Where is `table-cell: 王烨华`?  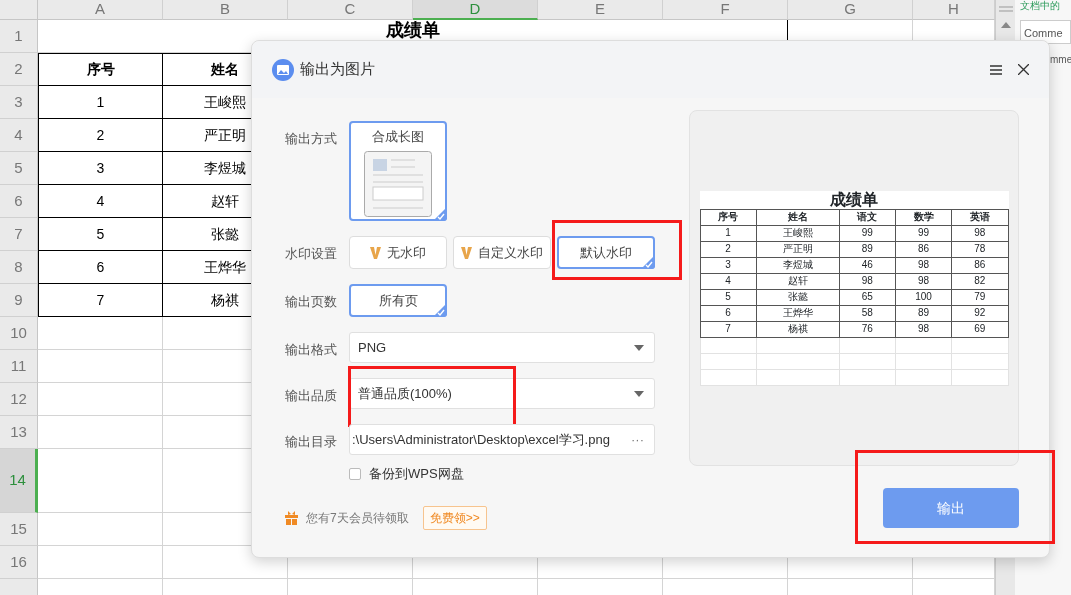
table-cell: 王烨华 is located at coordinates (797, 312).